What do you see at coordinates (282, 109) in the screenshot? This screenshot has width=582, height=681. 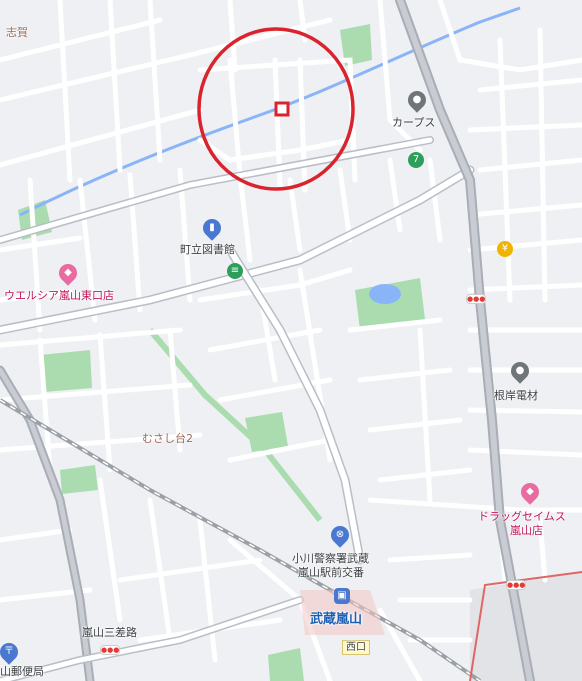 I see `selected-location-marker` at bounding box center [282, 109].